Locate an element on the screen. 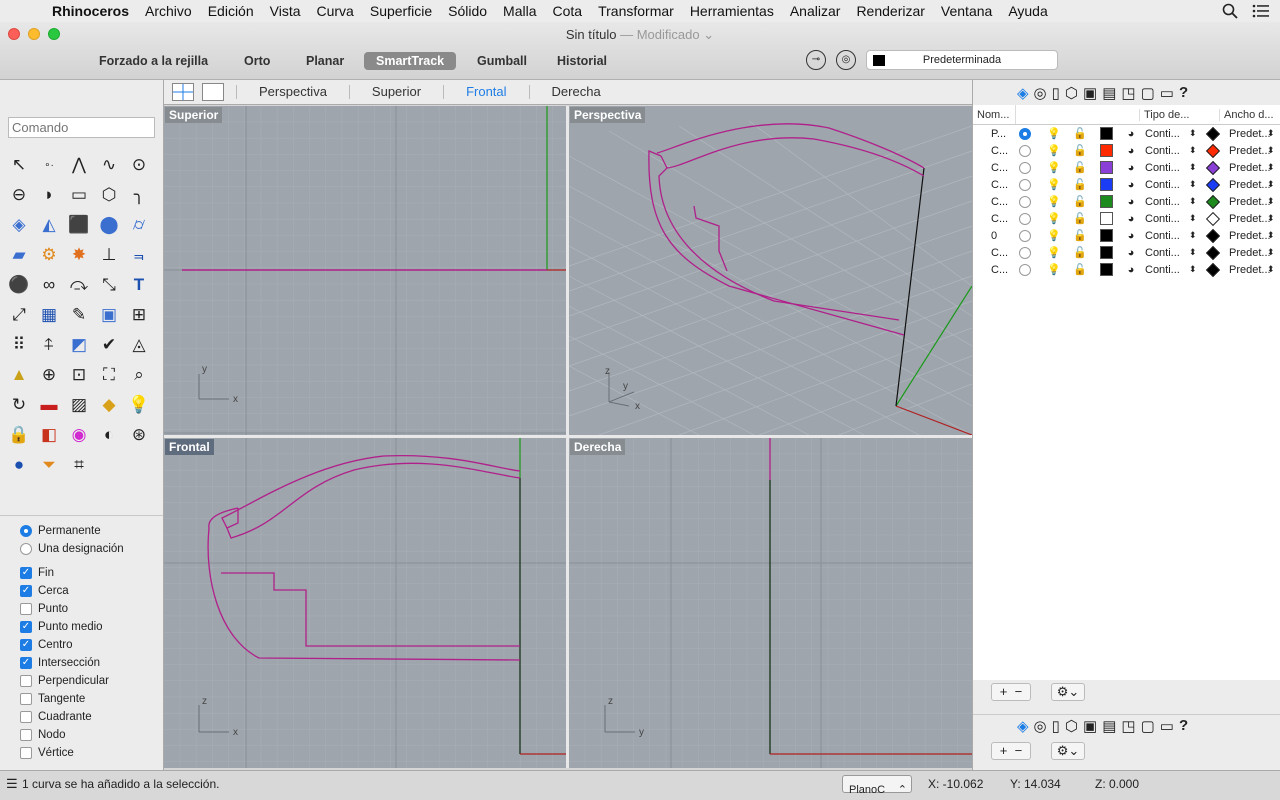 This screenshot has height=800, width=1280. zoom-in-icon: ⊕ is located at coordinates (49, 375).